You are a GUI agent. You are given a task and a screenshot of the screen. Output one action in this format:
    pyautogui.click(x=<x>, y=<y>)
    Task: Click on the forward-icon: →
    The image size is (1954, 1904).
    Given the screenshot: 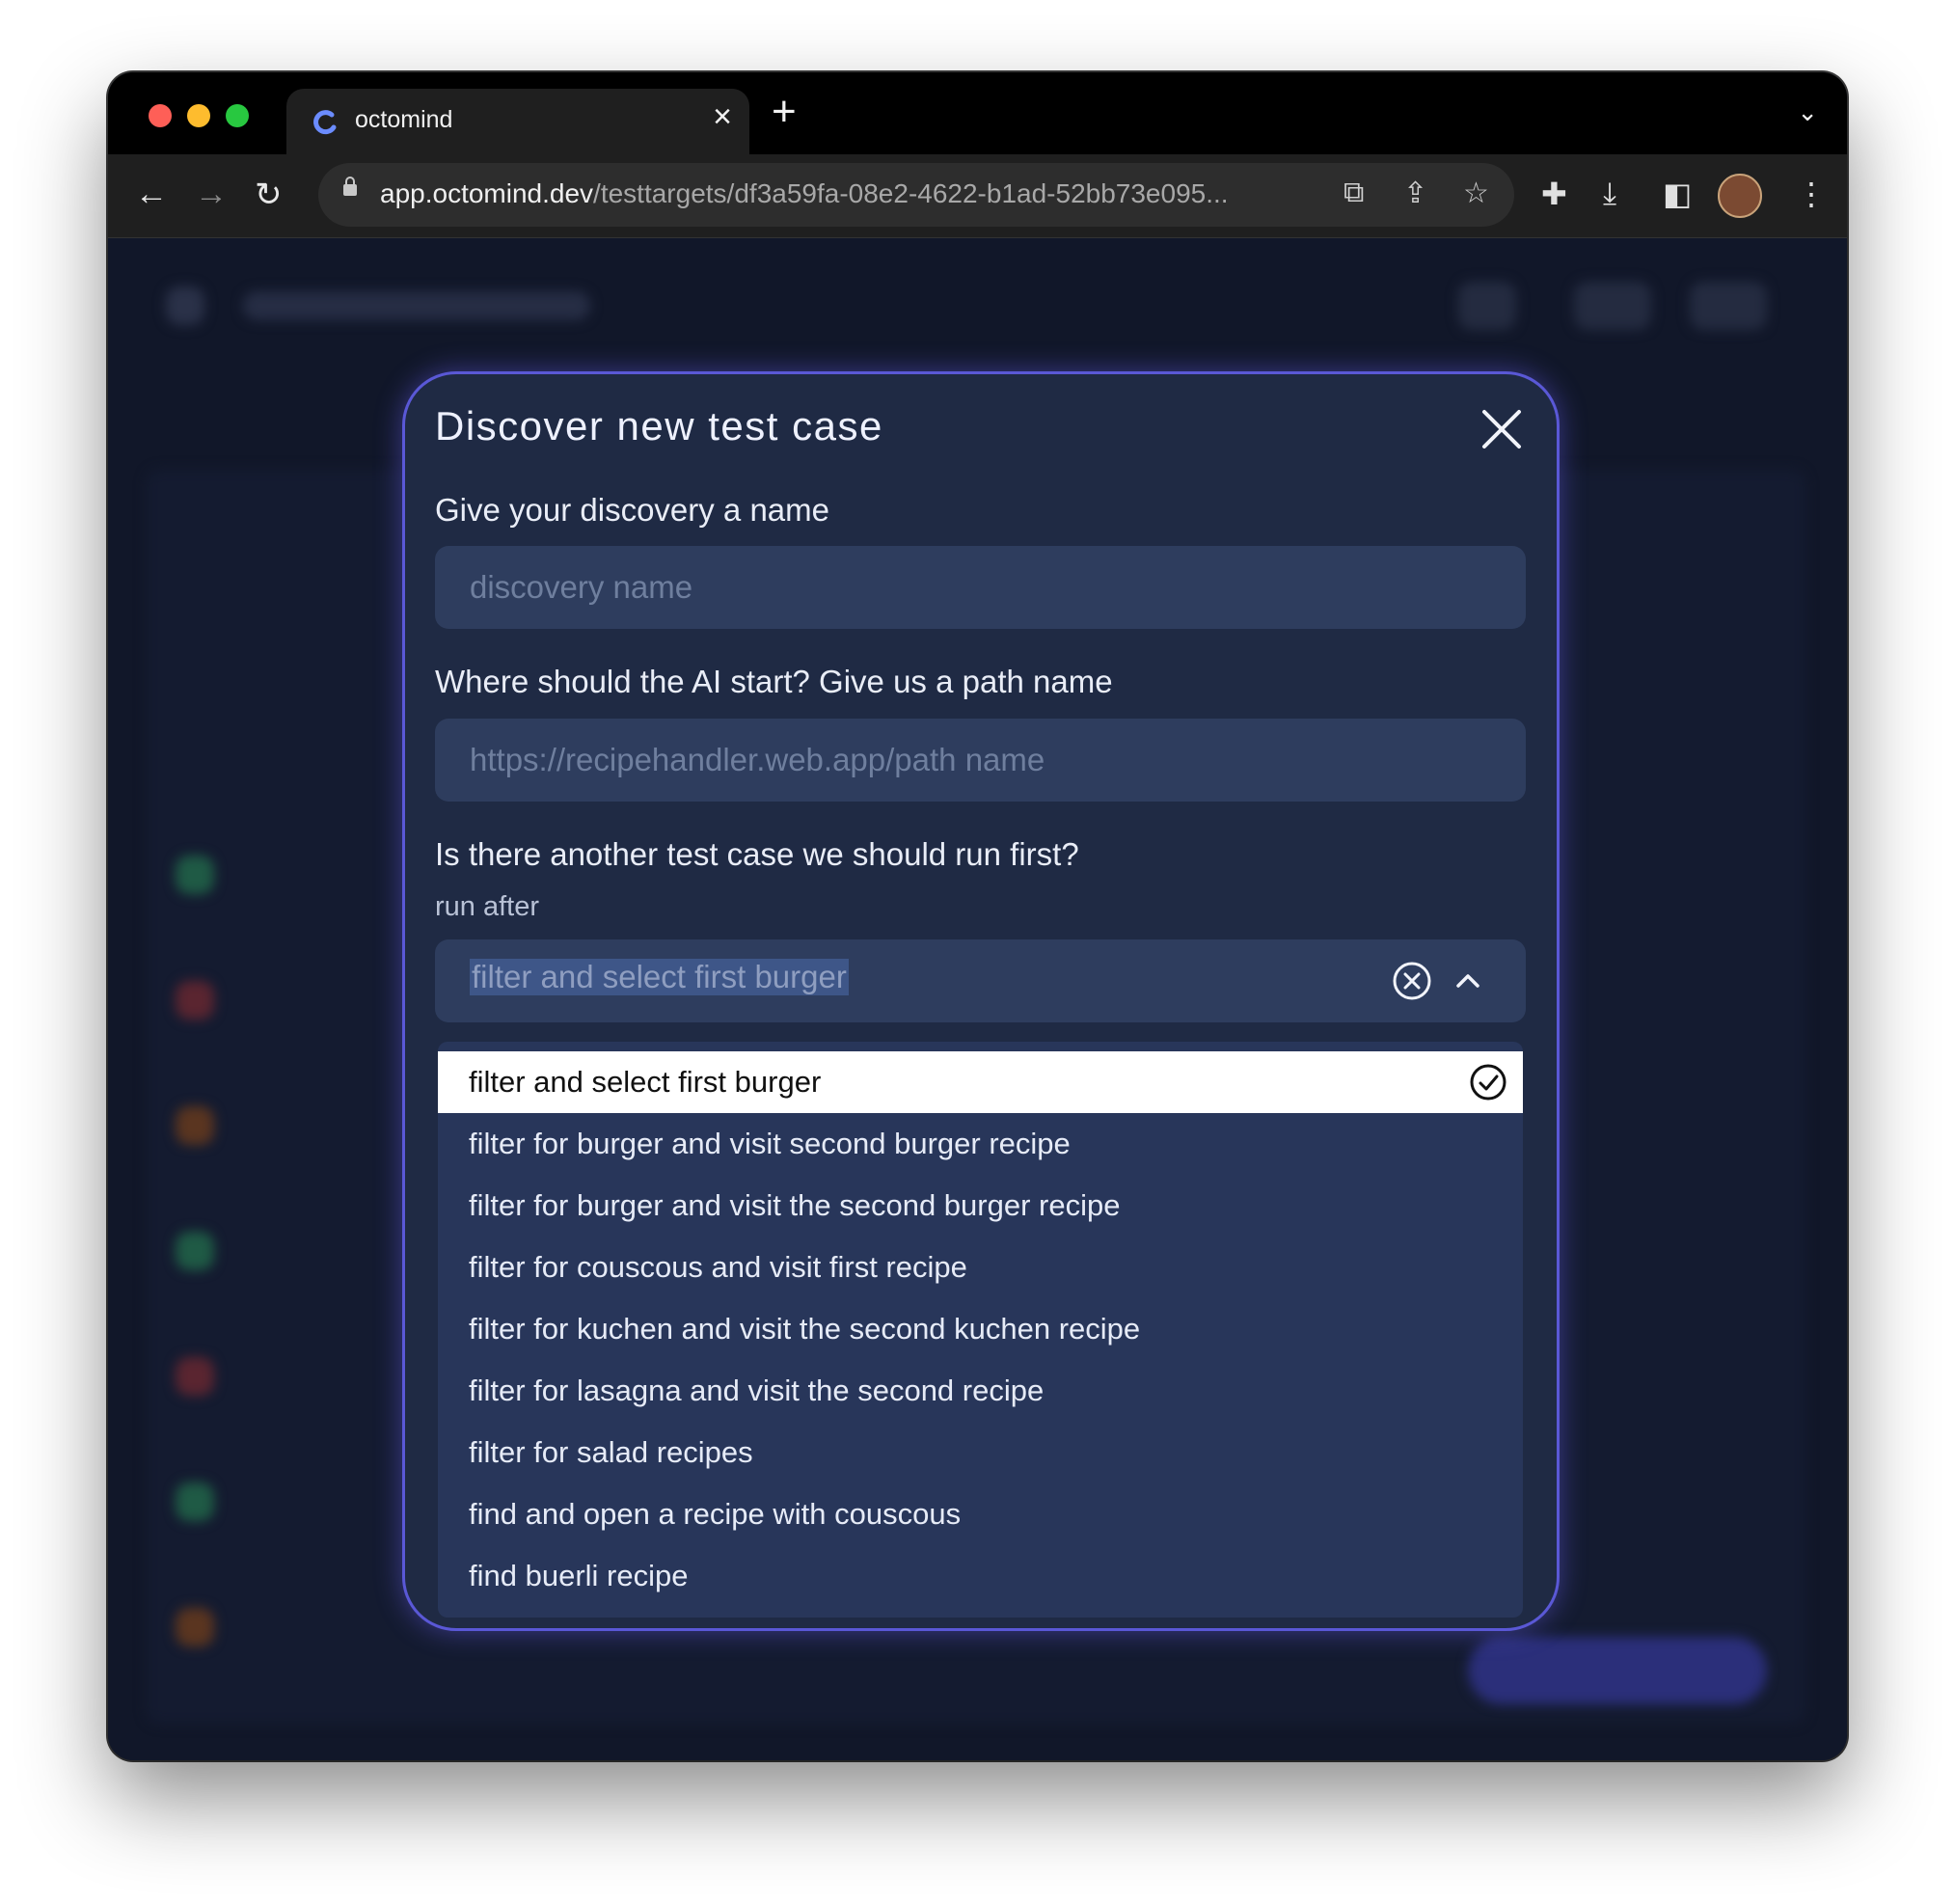 What is the action you would take?
    pyautogui.click(x=212, y=194)
    